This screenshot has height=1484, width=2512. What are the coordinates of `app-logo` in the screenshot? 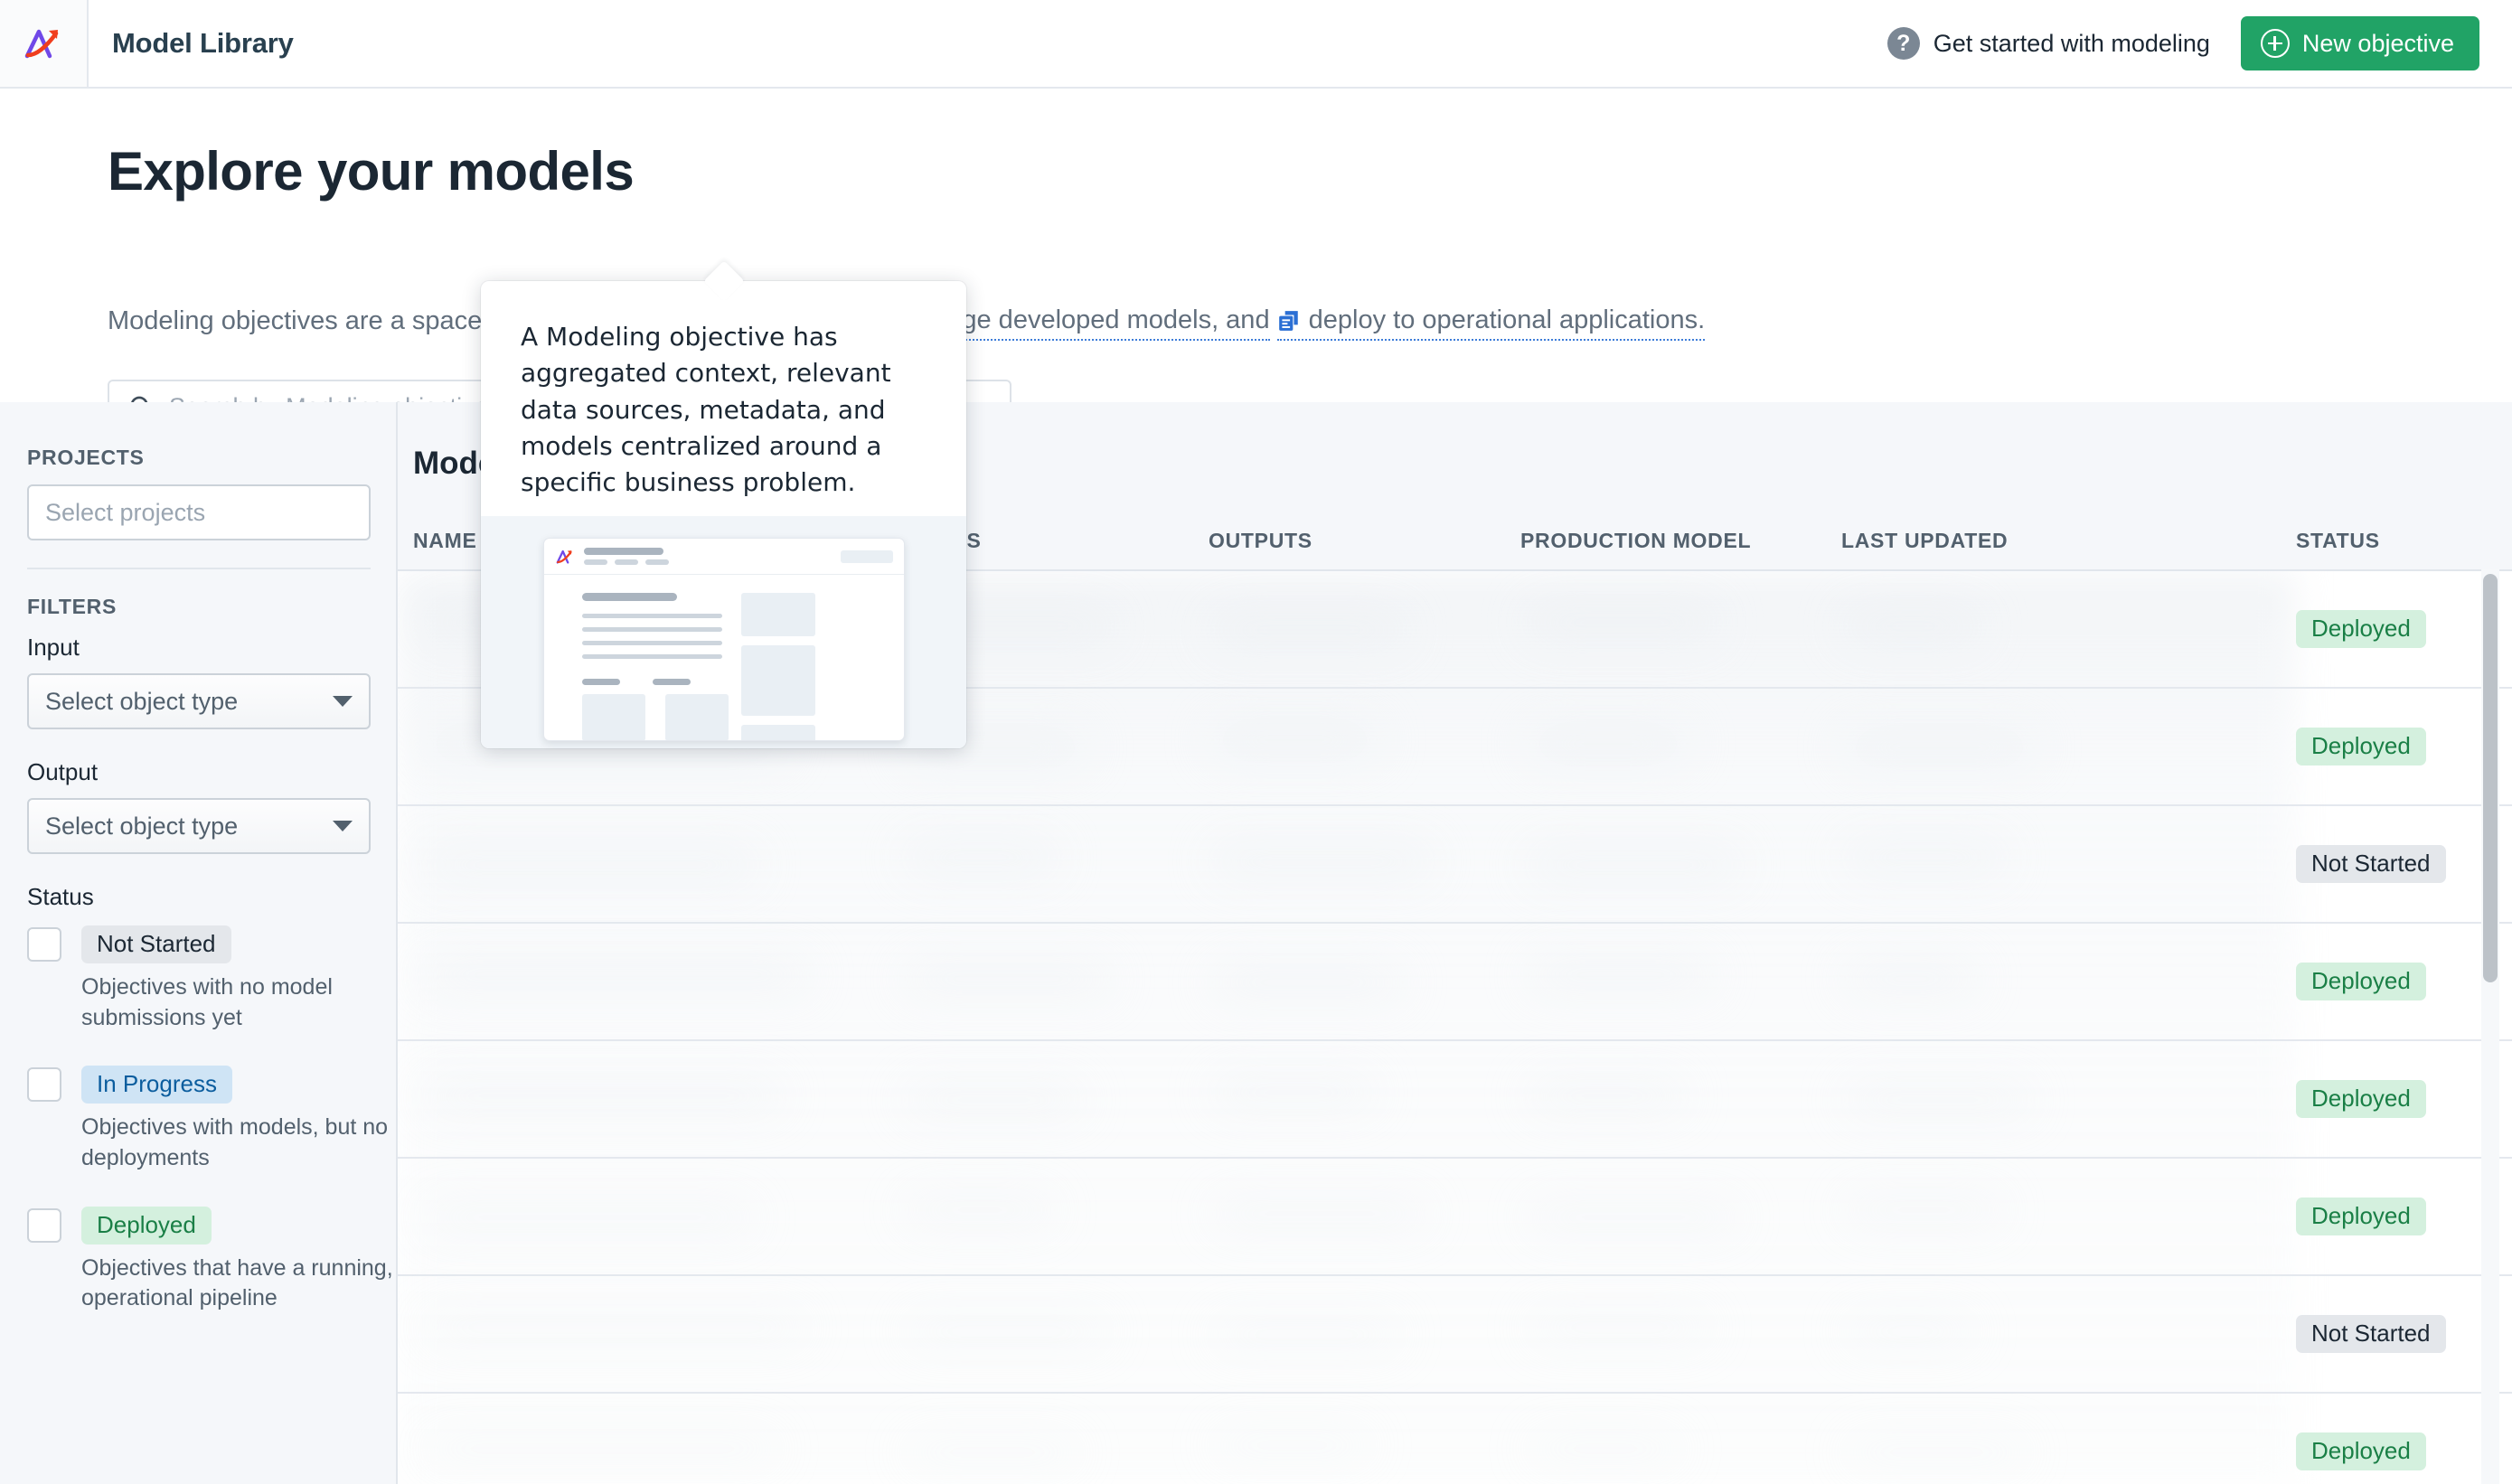 It's located at (45, 43).